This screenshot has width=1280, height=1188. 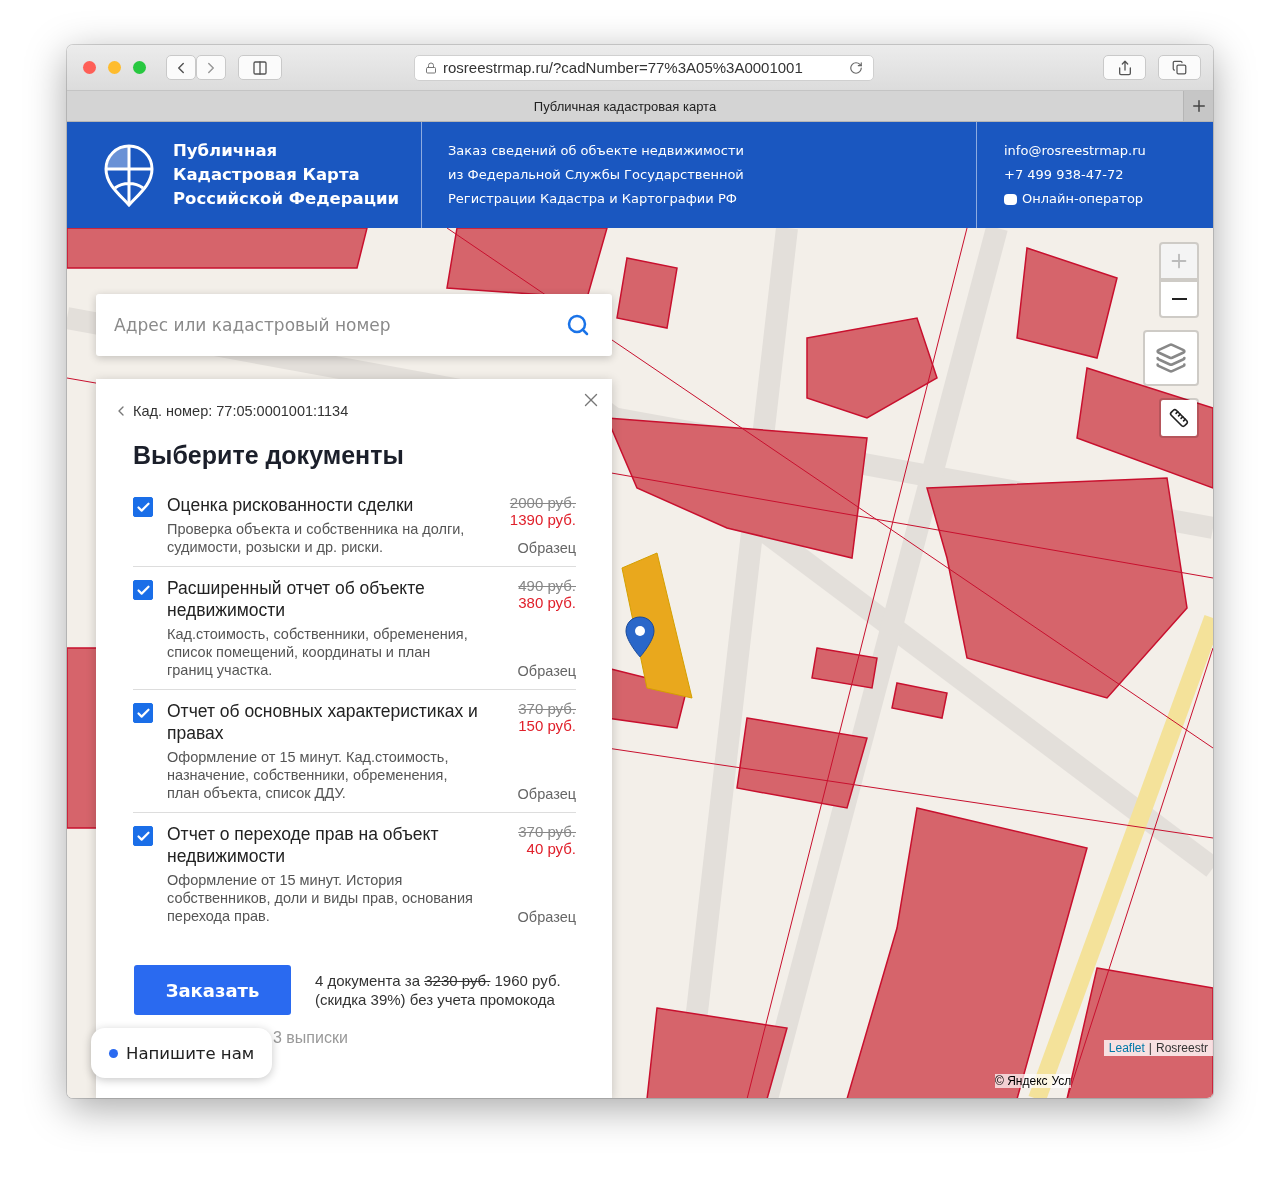 I want to click on back-link: Кад. номер: 77:05:0001001:1134, so click(x=344, y=411).